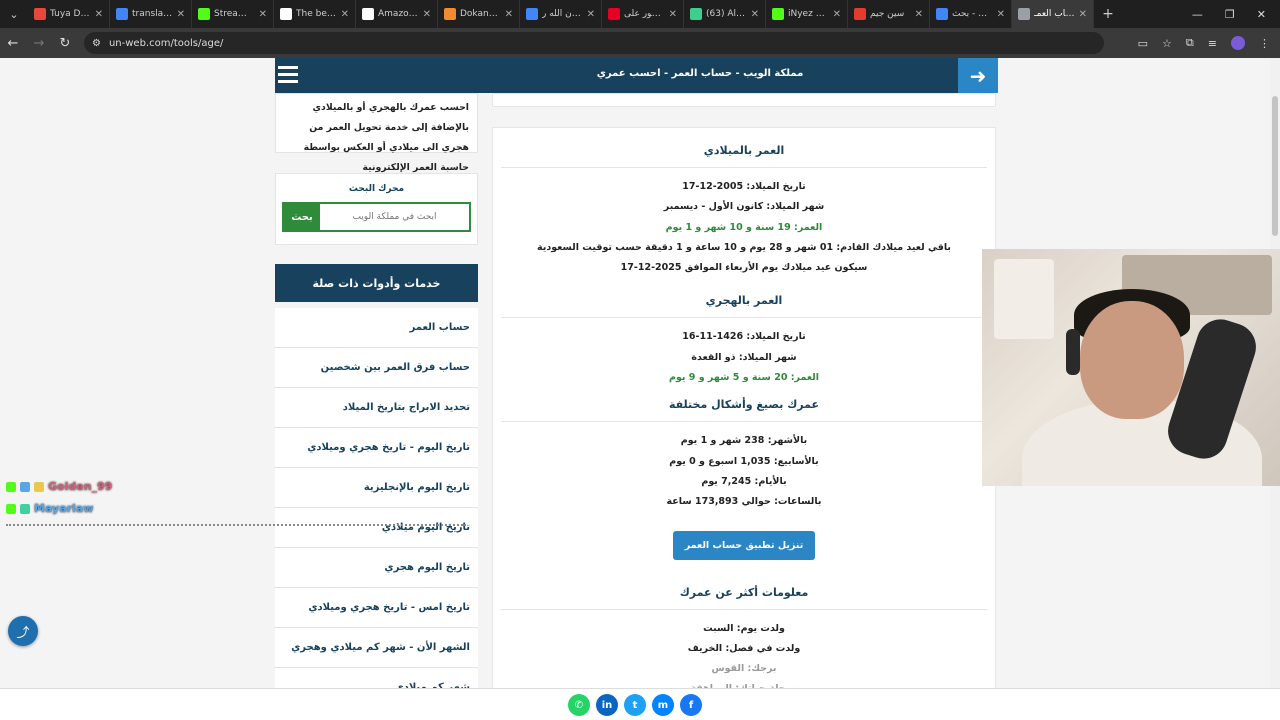 Image resolution: width=1280 pixels, height=720 pixels. I want to click on browser-tab: The best C ✕, so click(315, 14).